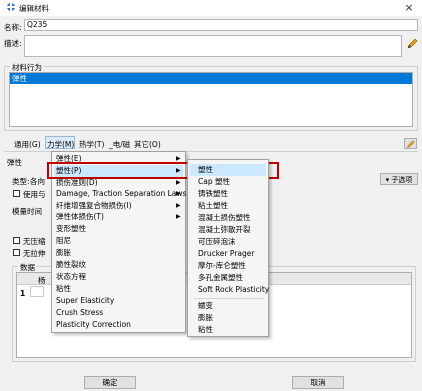 The width and height of the screenshot is (422, 391). Describe the element at coordinates (214, 182) in the screenshot. I see `menu-item-cap-plasticity: Cap 塑性` at that location.